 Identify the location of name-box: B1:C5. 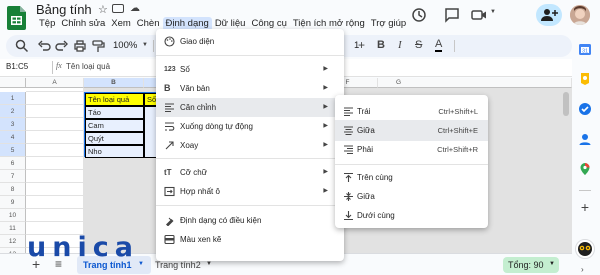
(17, 66).